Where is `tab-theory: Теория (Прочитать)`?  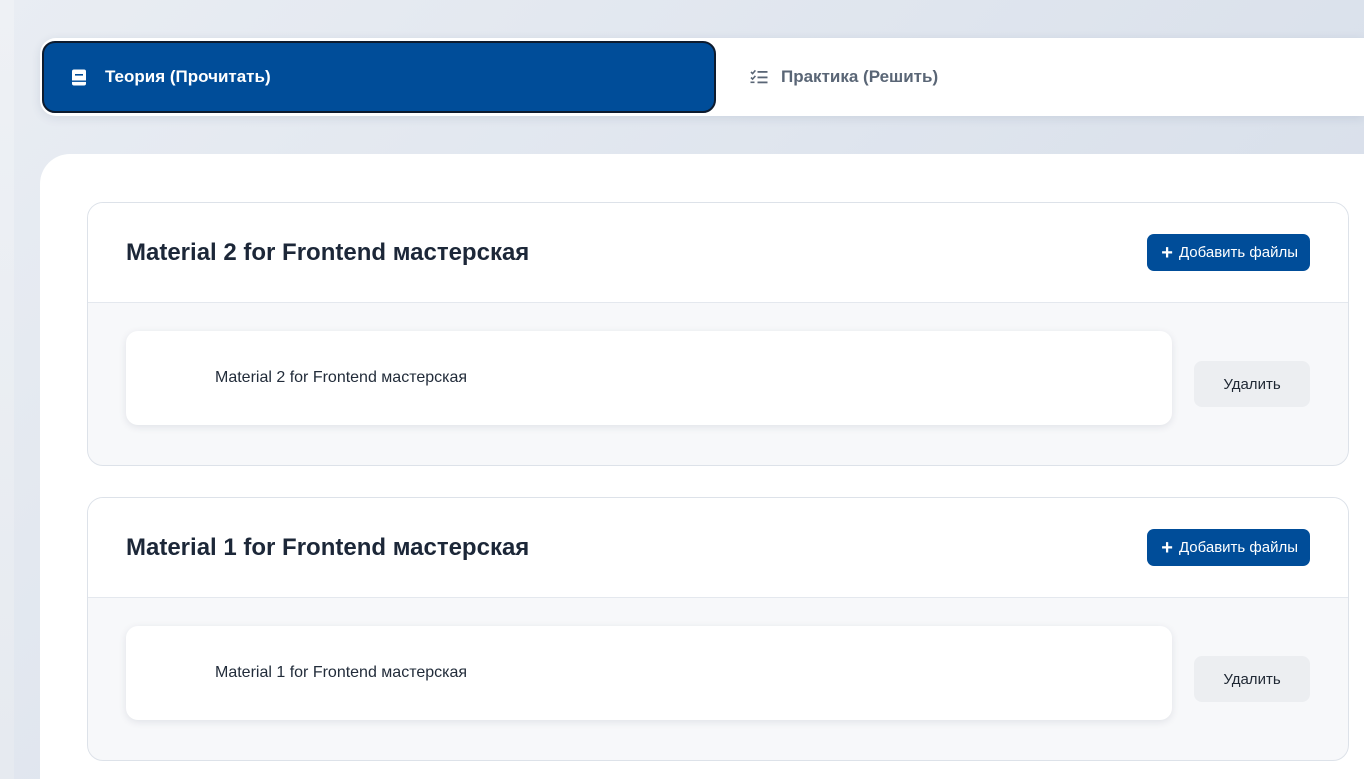
tab-theory: Теория (Прочитать) is located at coordinates (379, 77).